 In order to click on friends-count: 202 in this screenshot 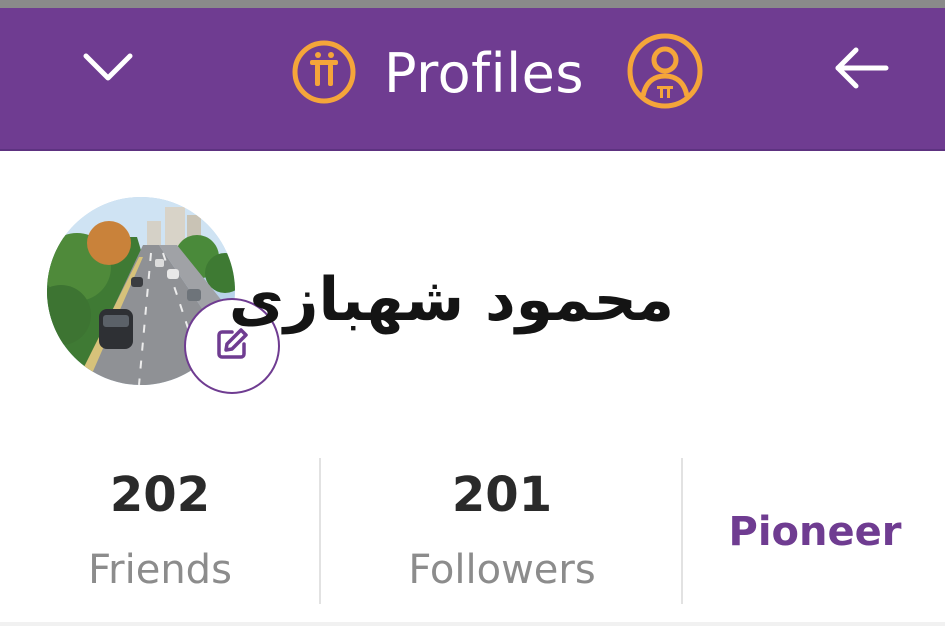, I will do `click(160, 495)`.